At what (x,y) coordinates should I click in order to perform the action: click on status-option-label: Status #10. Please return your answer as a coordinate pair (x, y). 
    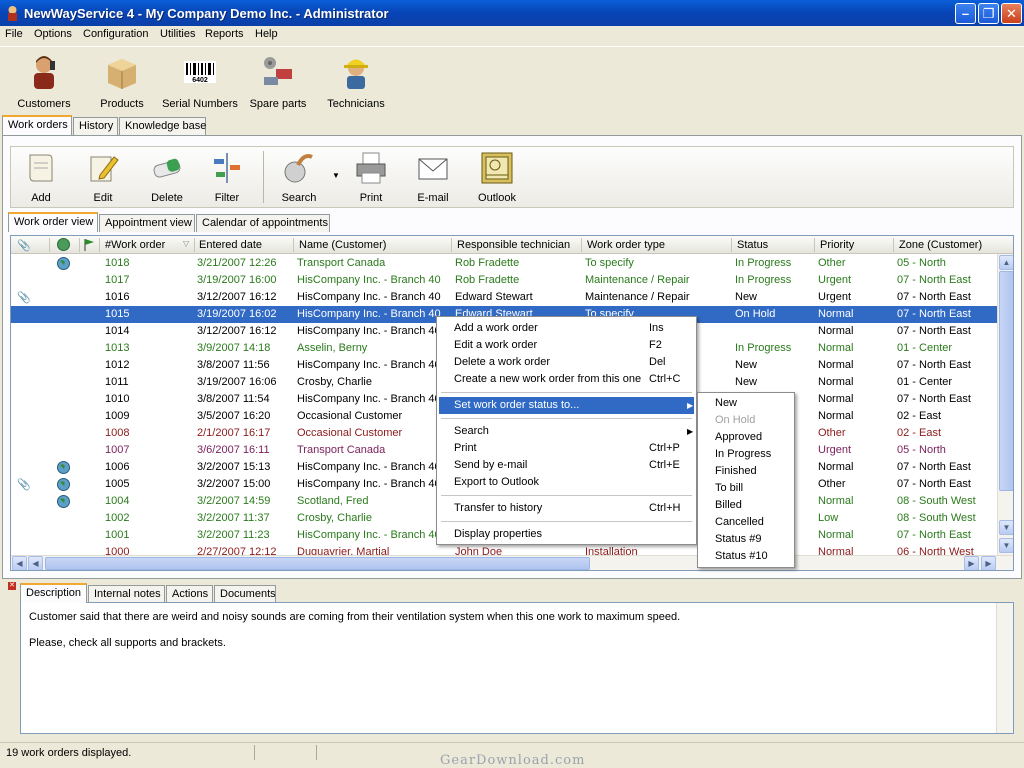
    Looking at the image, I should click on (741, 556).